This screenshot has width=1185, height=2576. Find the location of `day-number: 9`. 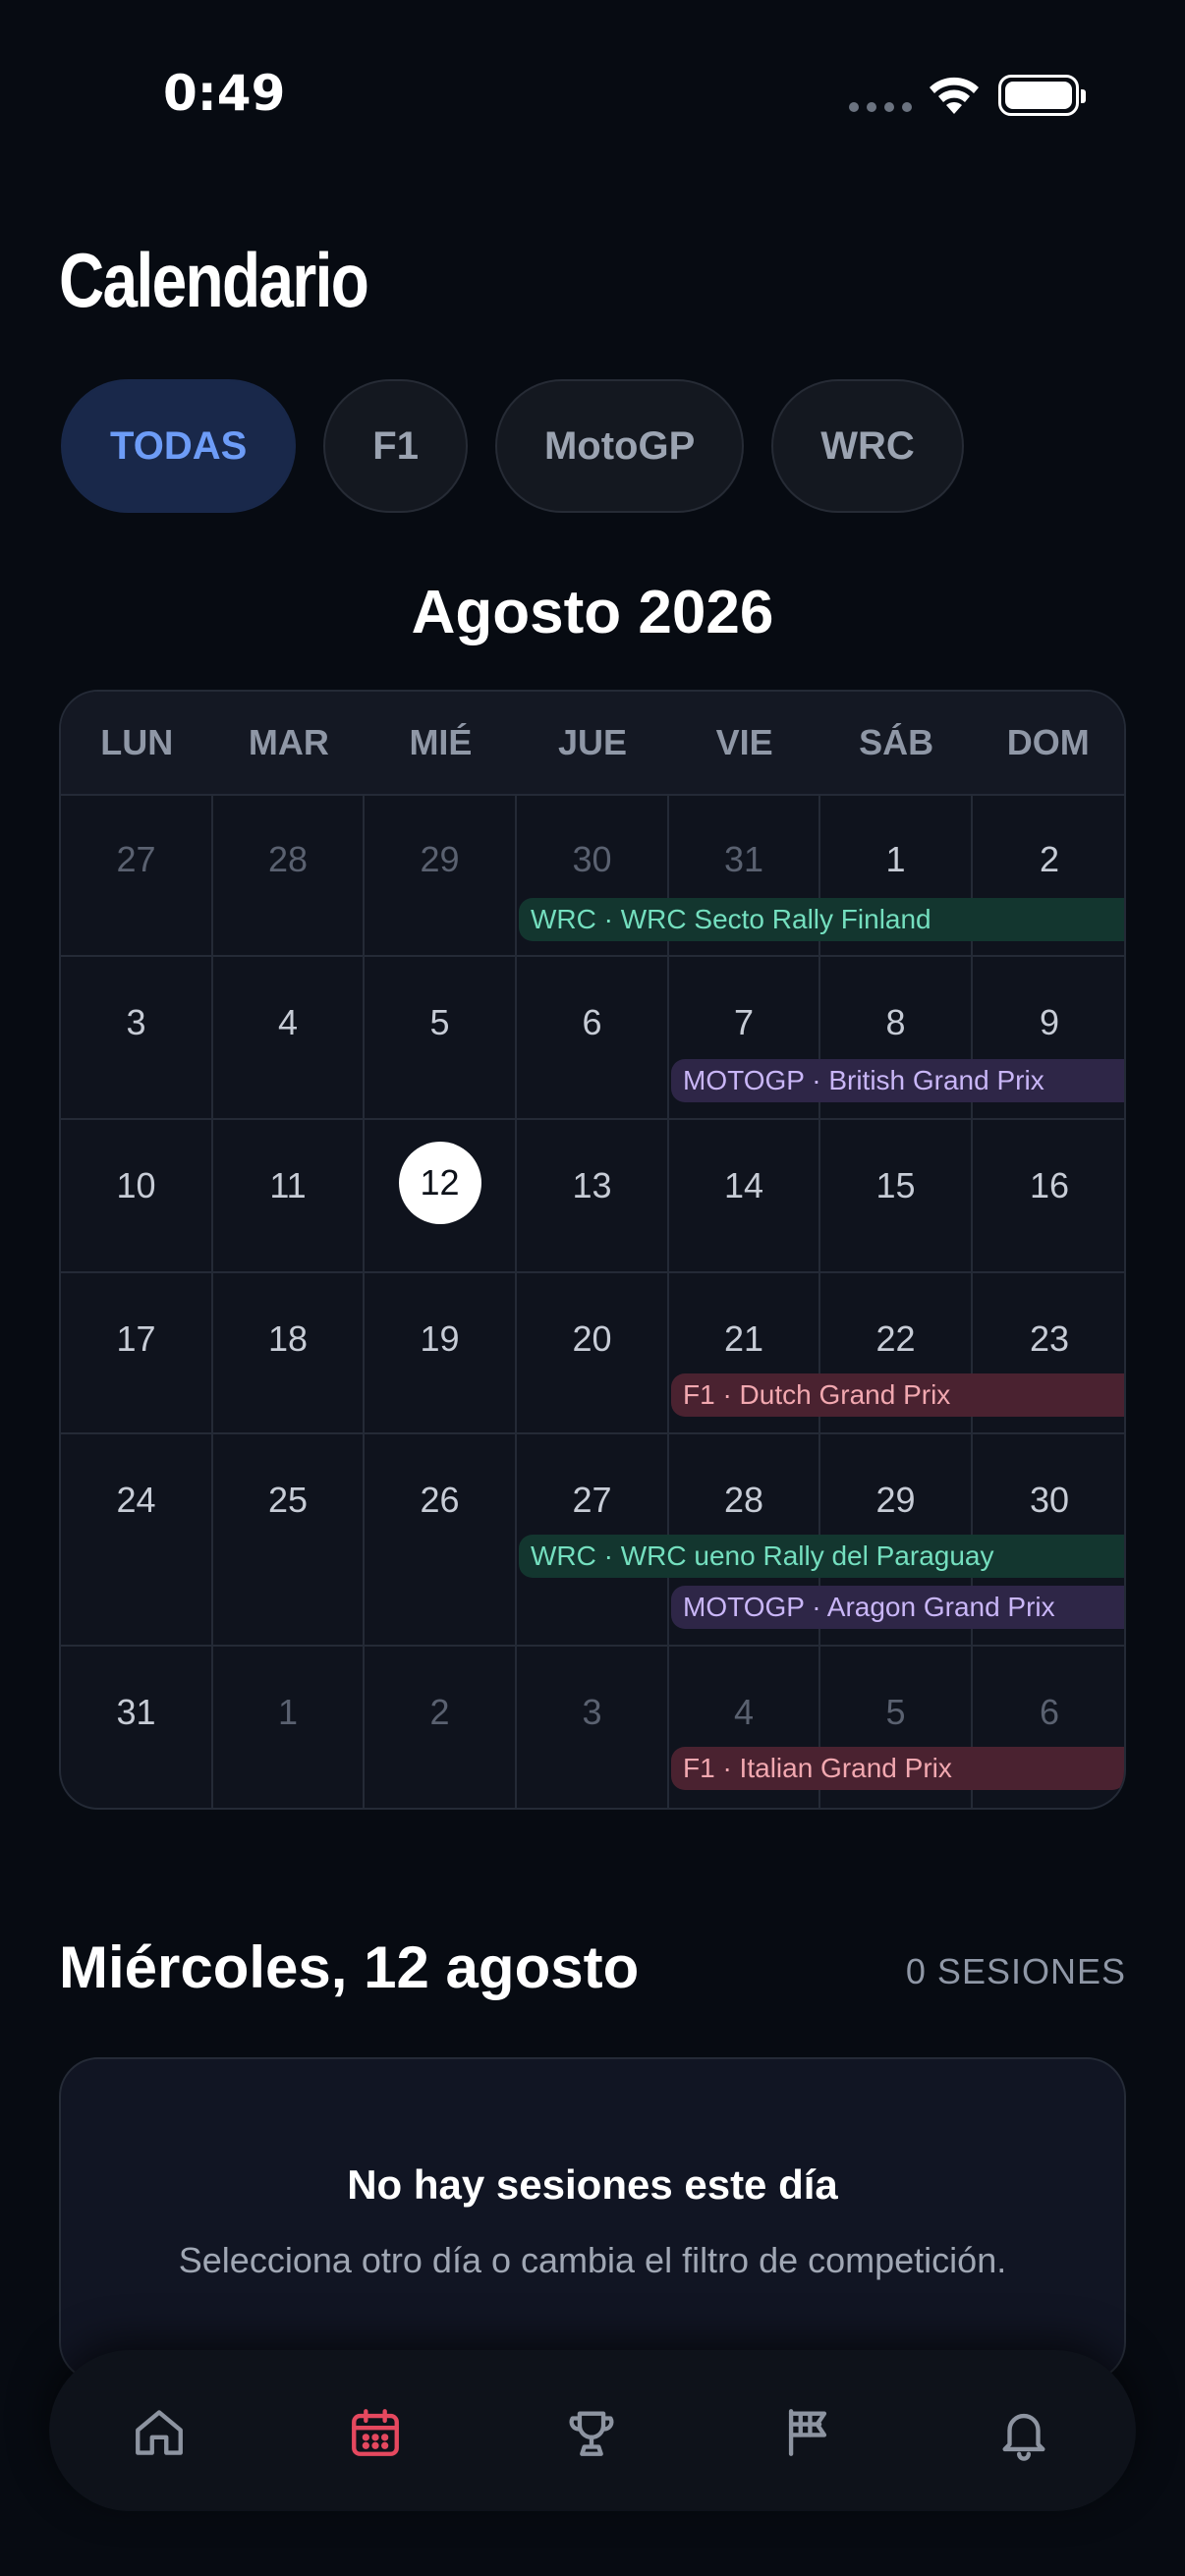

day-number: 9 is located at coordinates (1049, 1022).